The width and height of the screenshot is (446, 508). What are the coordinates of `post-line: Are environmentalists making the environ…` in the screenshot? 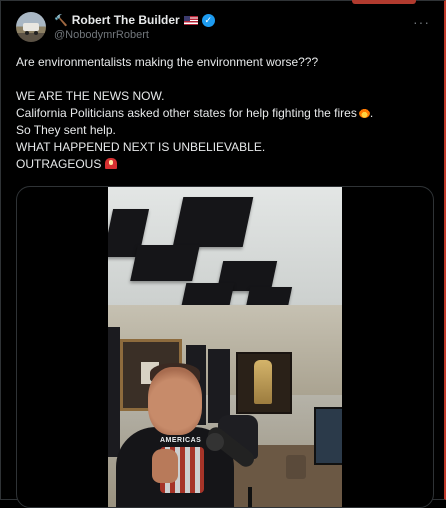 It's located at (167, 62).